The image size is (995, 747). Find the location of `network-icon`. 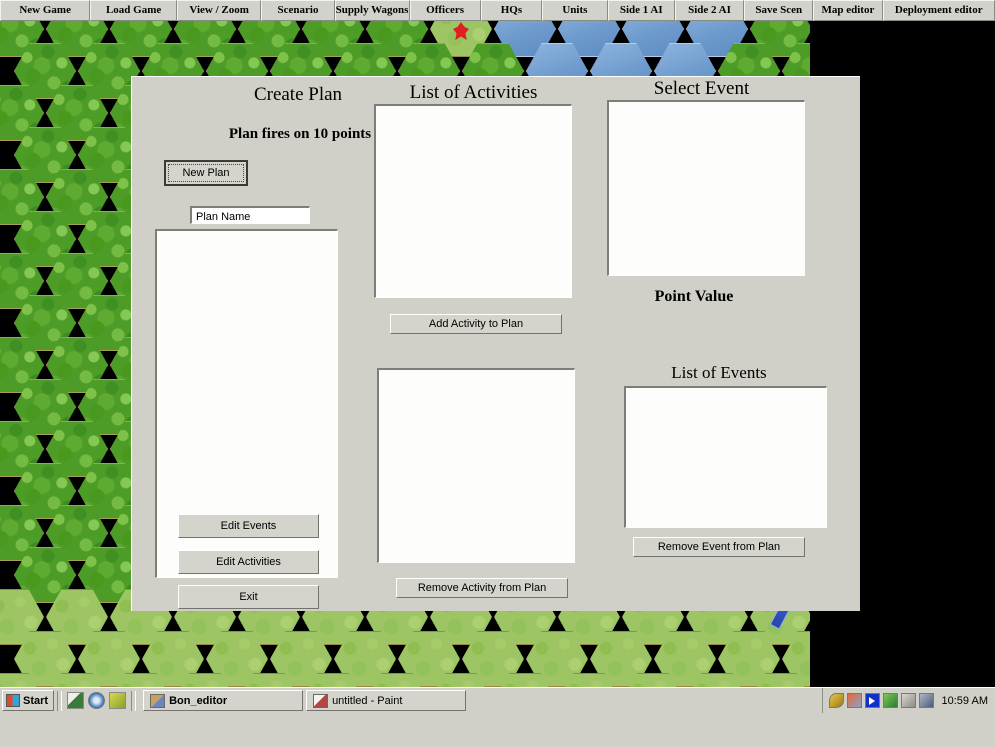

network-icon is located at coordinates (854, 700).